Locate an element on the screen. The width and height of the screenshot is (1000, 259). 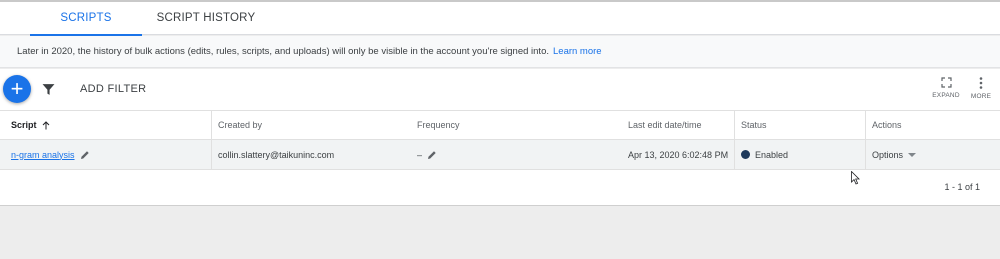
frequency-cell: – is located at coordinates (516, 154).